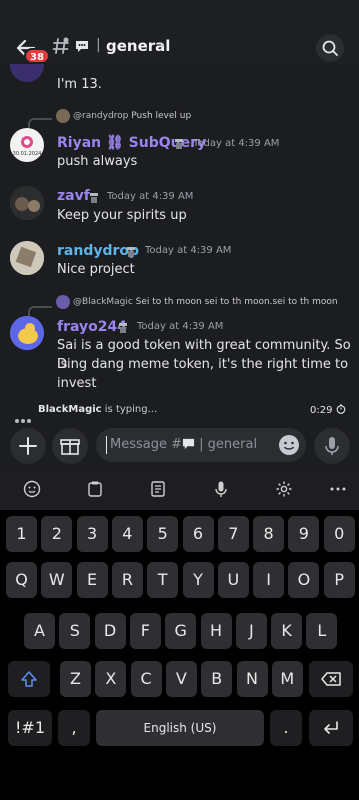 The image size is (359, 800). What do you see at coordinates (96, 269) in the screenshot?
I see `message-text: Nice project` at bounding box center [96, 269].